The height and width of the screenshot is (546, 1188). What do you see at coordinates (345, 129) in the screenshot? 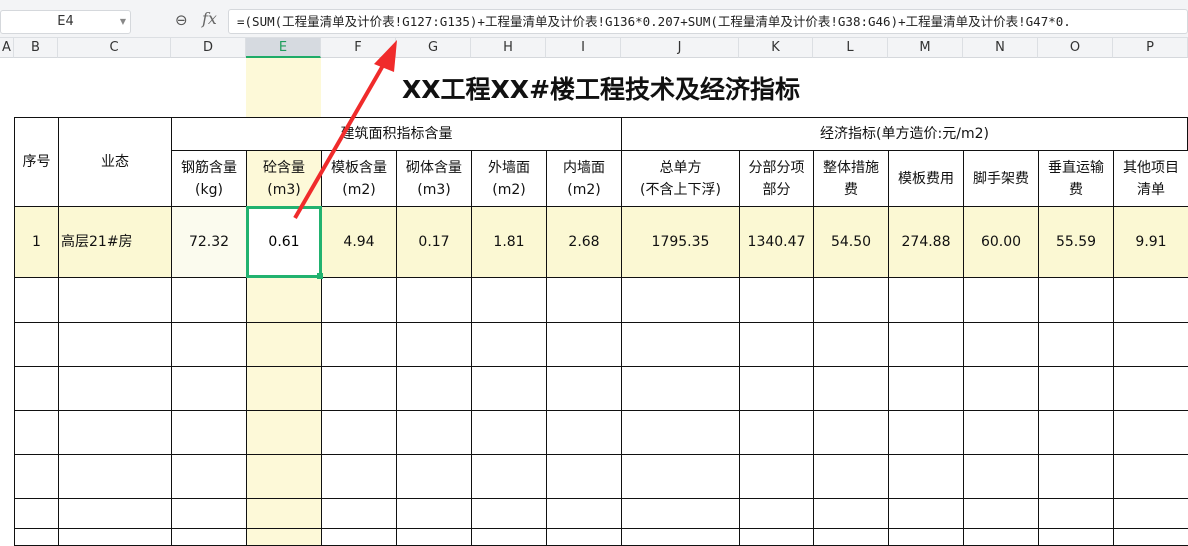
I see `red-arrow-annotation` at bounding box center [345, 129].